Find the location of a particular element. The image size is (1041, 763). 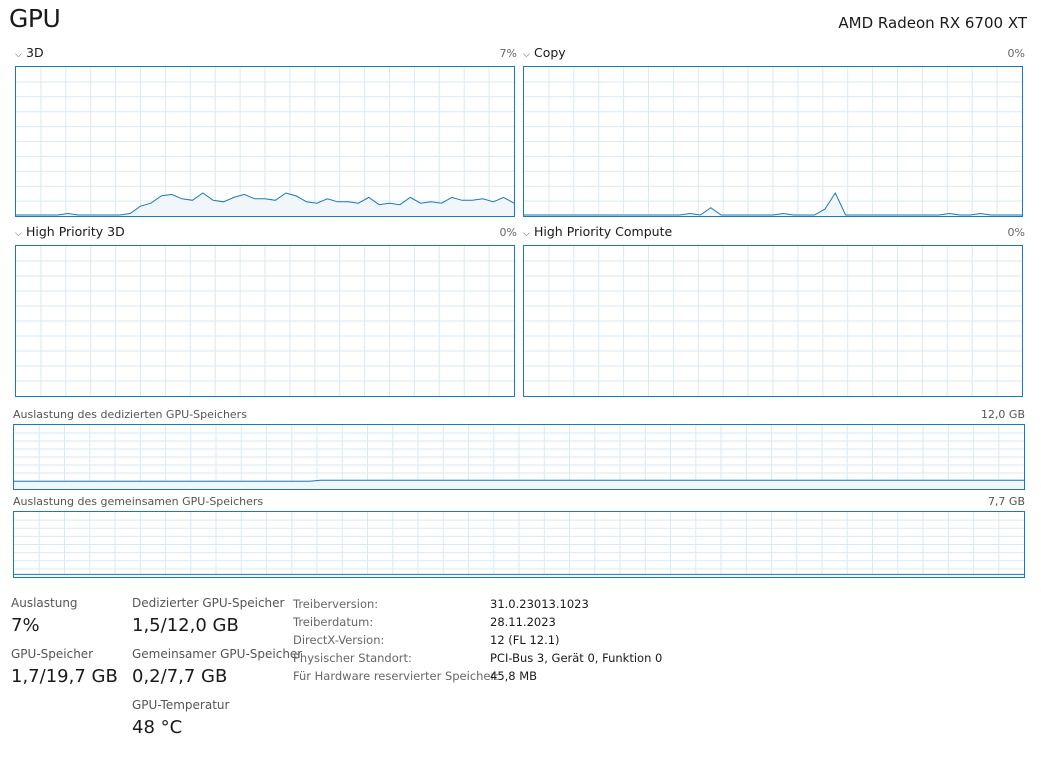

gpu-memory-label: GPU-Speicher is located at coordinates (52, 654).